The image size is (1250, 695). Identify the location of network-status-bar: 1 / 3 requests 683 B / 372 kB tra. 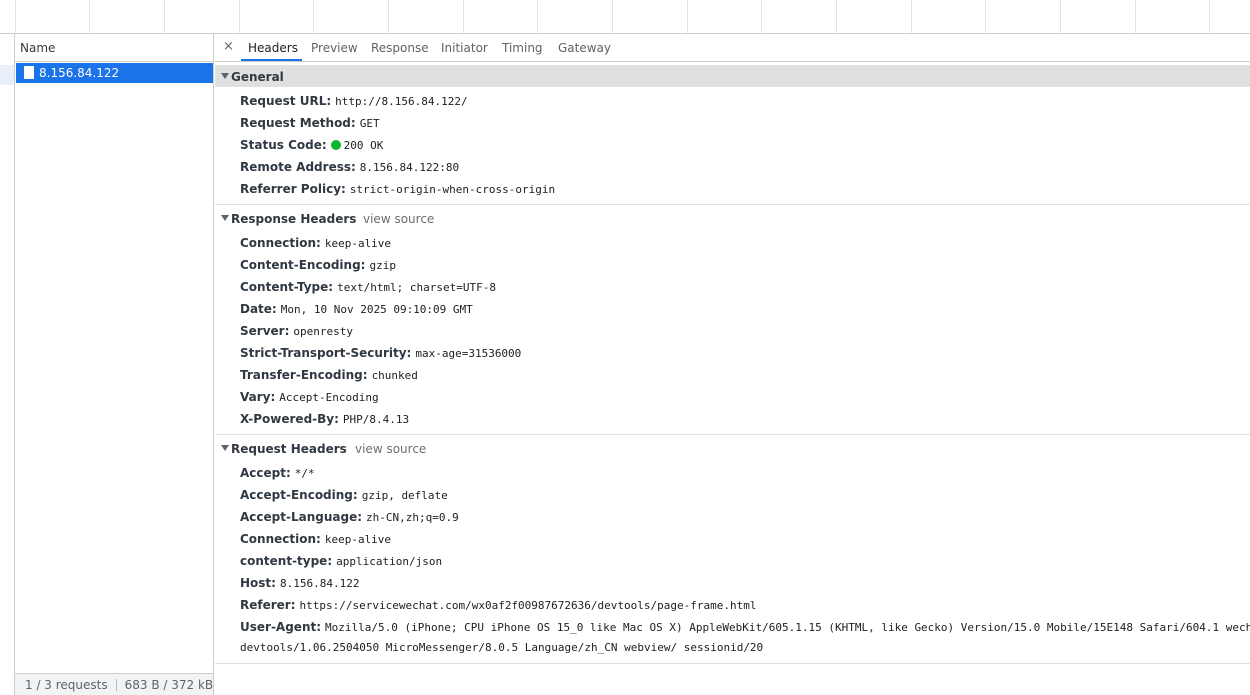
(114, 684).